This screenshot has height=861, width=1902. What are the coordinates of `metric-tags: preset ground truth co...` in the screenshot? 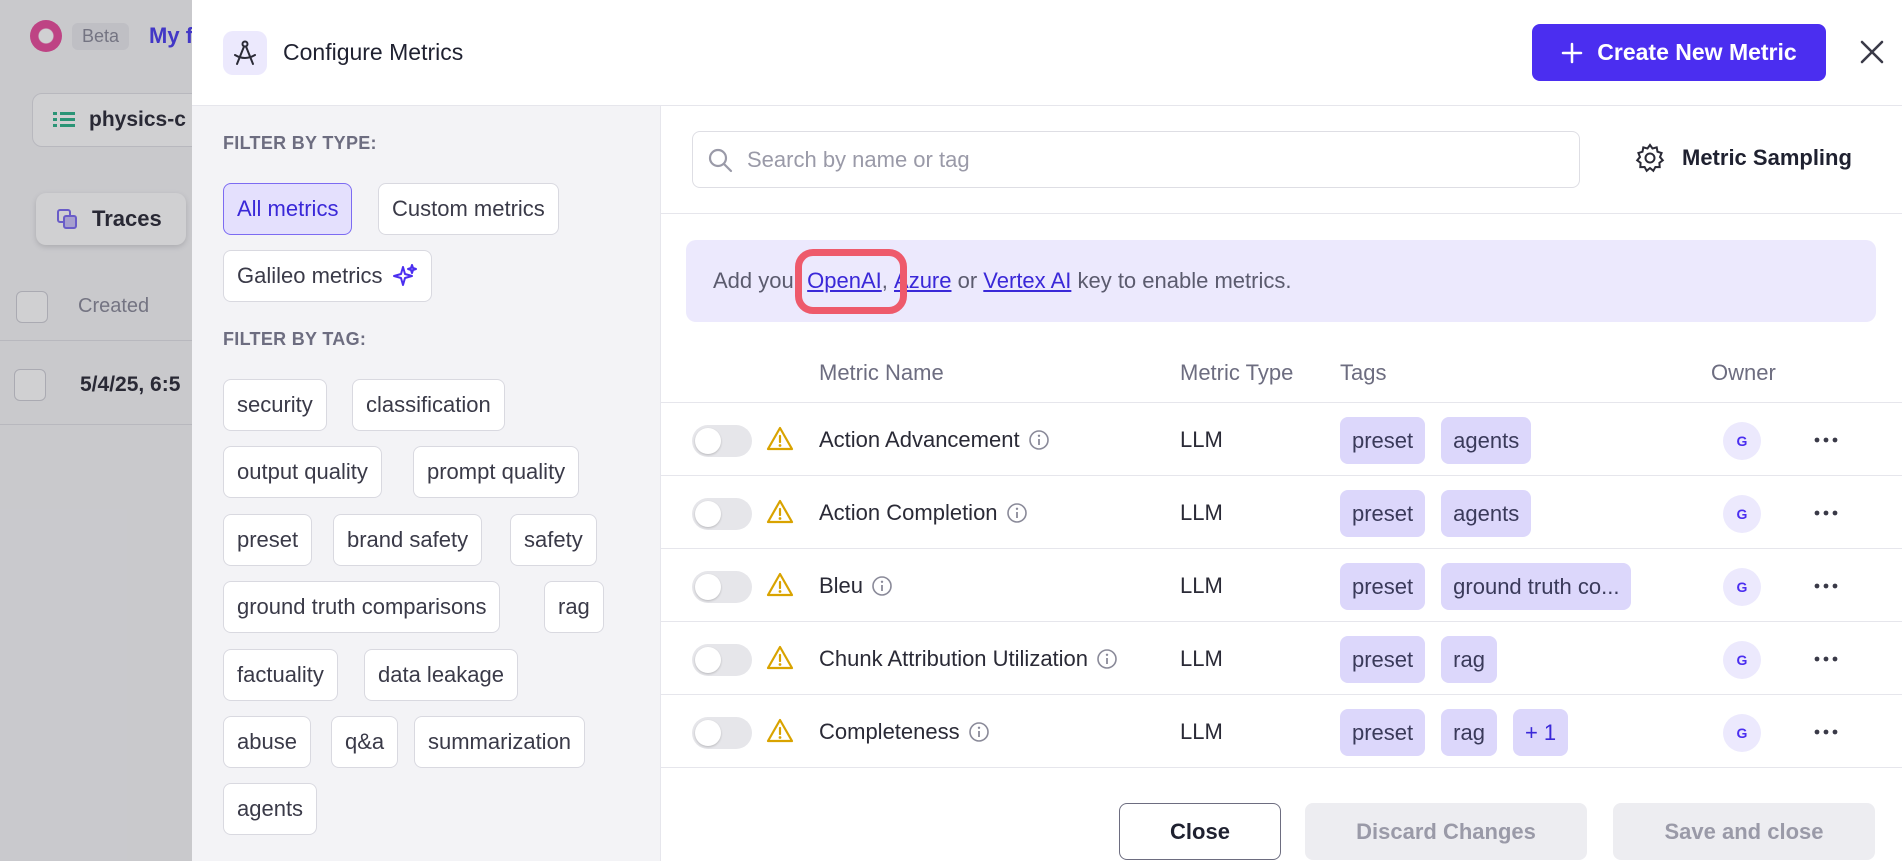 It's located at (1486, 586).